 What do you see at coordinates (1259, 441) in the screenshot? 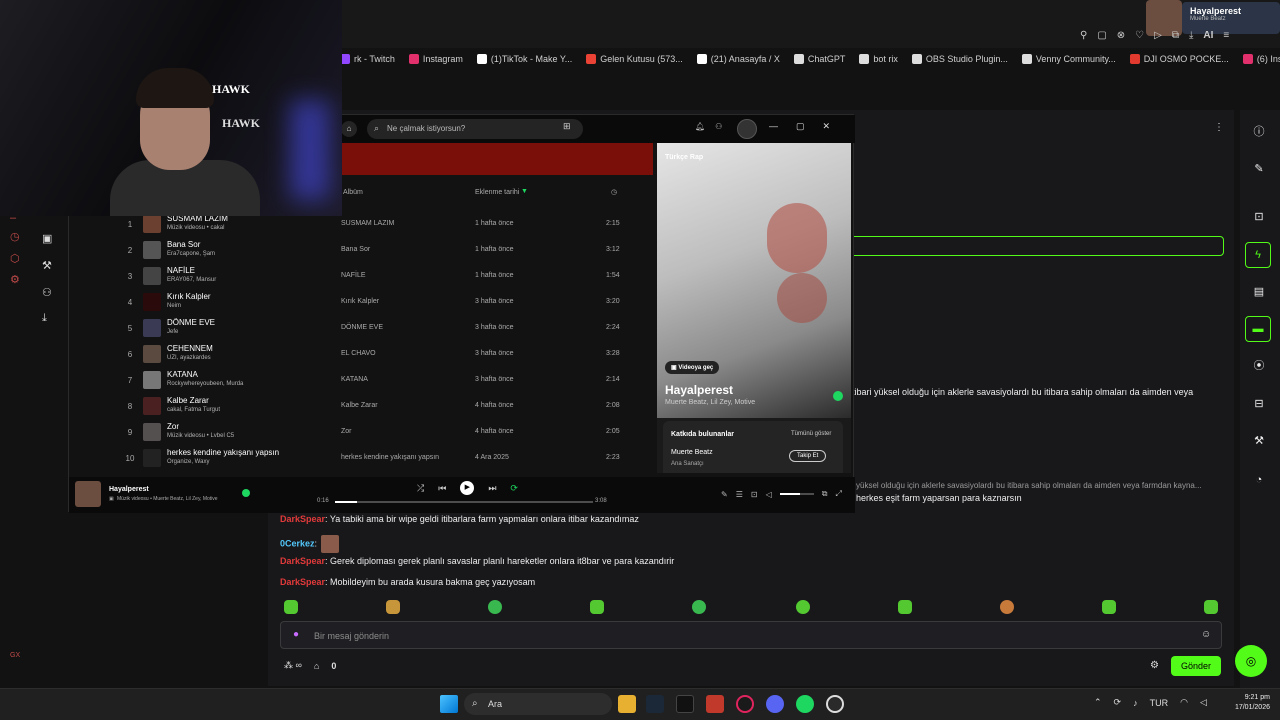
I see `wrench-icon: ⚒` at bounding box center [1259, 441].